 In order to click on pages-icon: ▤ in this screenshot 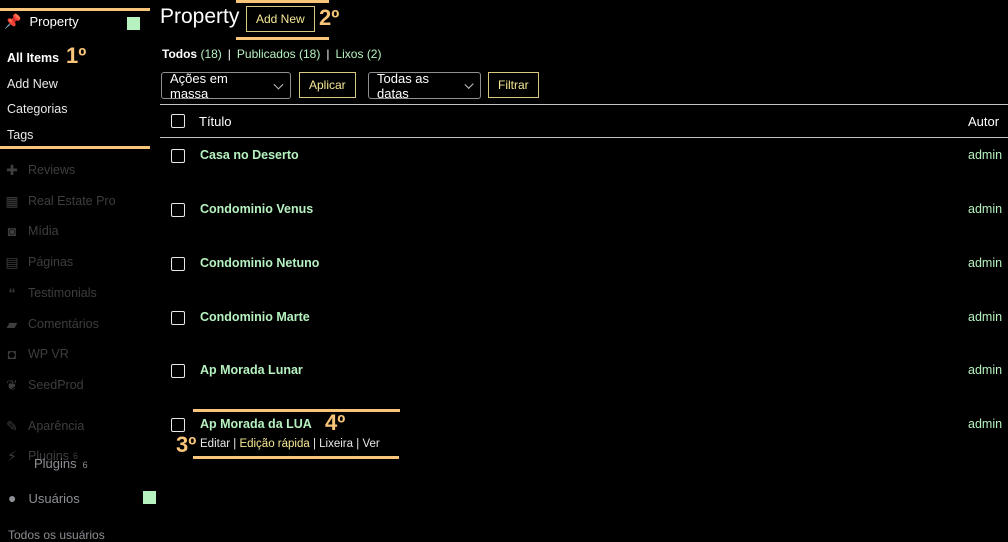, I will do `click(12, 262)`.